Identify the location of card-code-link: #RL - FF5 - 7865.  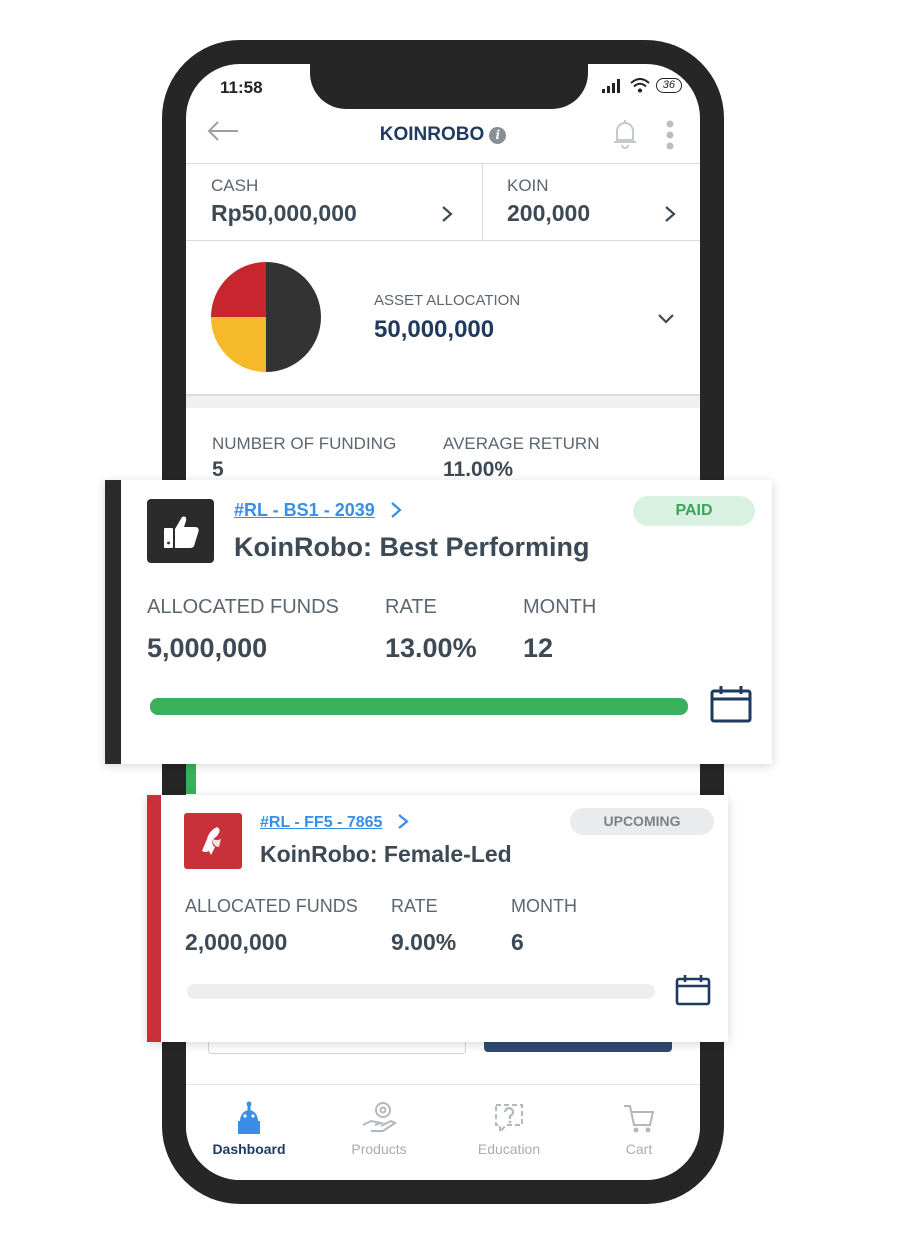
(334, 822).